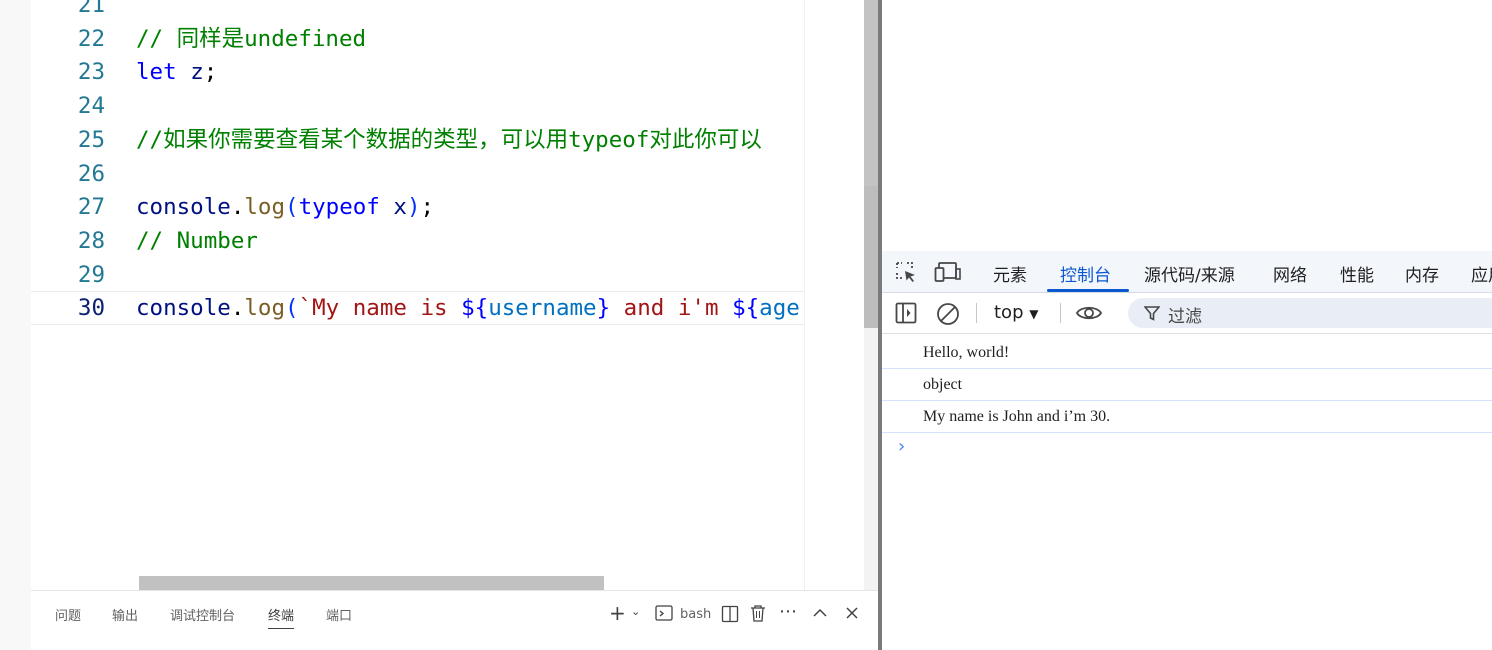  Describe the element at coordinates (1010, 273) in the screenshot. I see `tab-elements: 元素` at that location.